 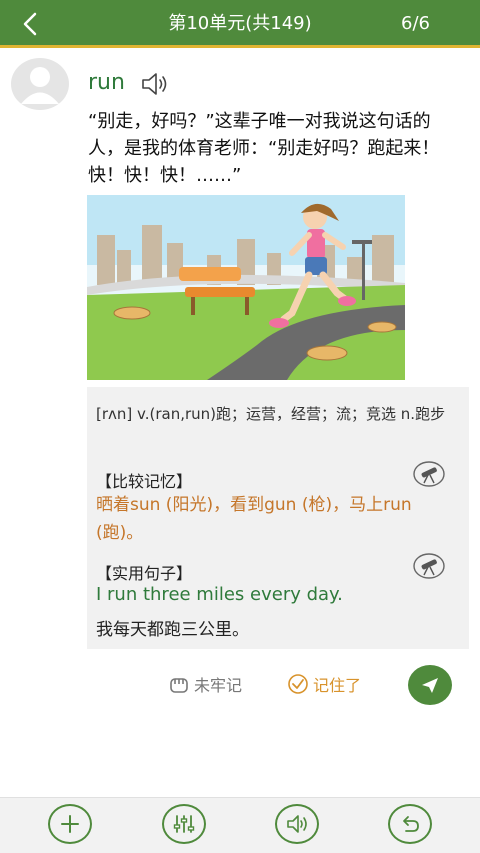 What do you see at coordinates (240, 825) in the screenshot?
I see `bottom-toolbar` at bounding box center [240, 825].